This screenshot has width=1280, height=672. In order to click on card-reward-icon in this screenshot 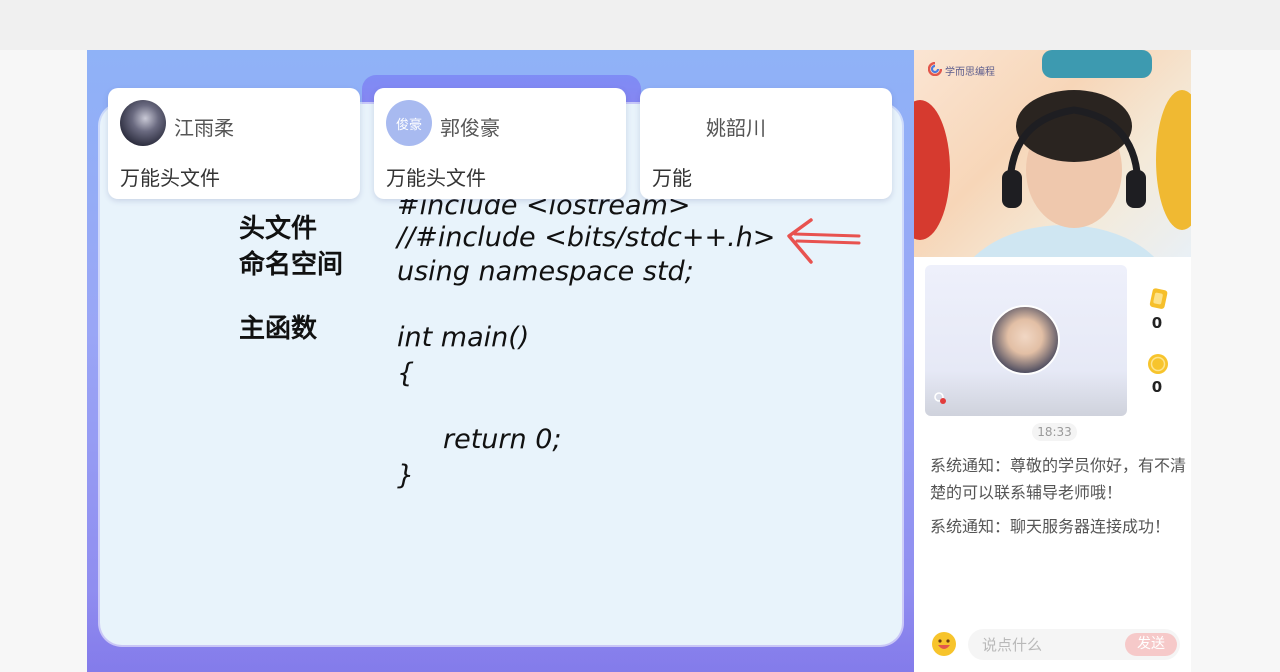, I will do `click(1158, 298)`.